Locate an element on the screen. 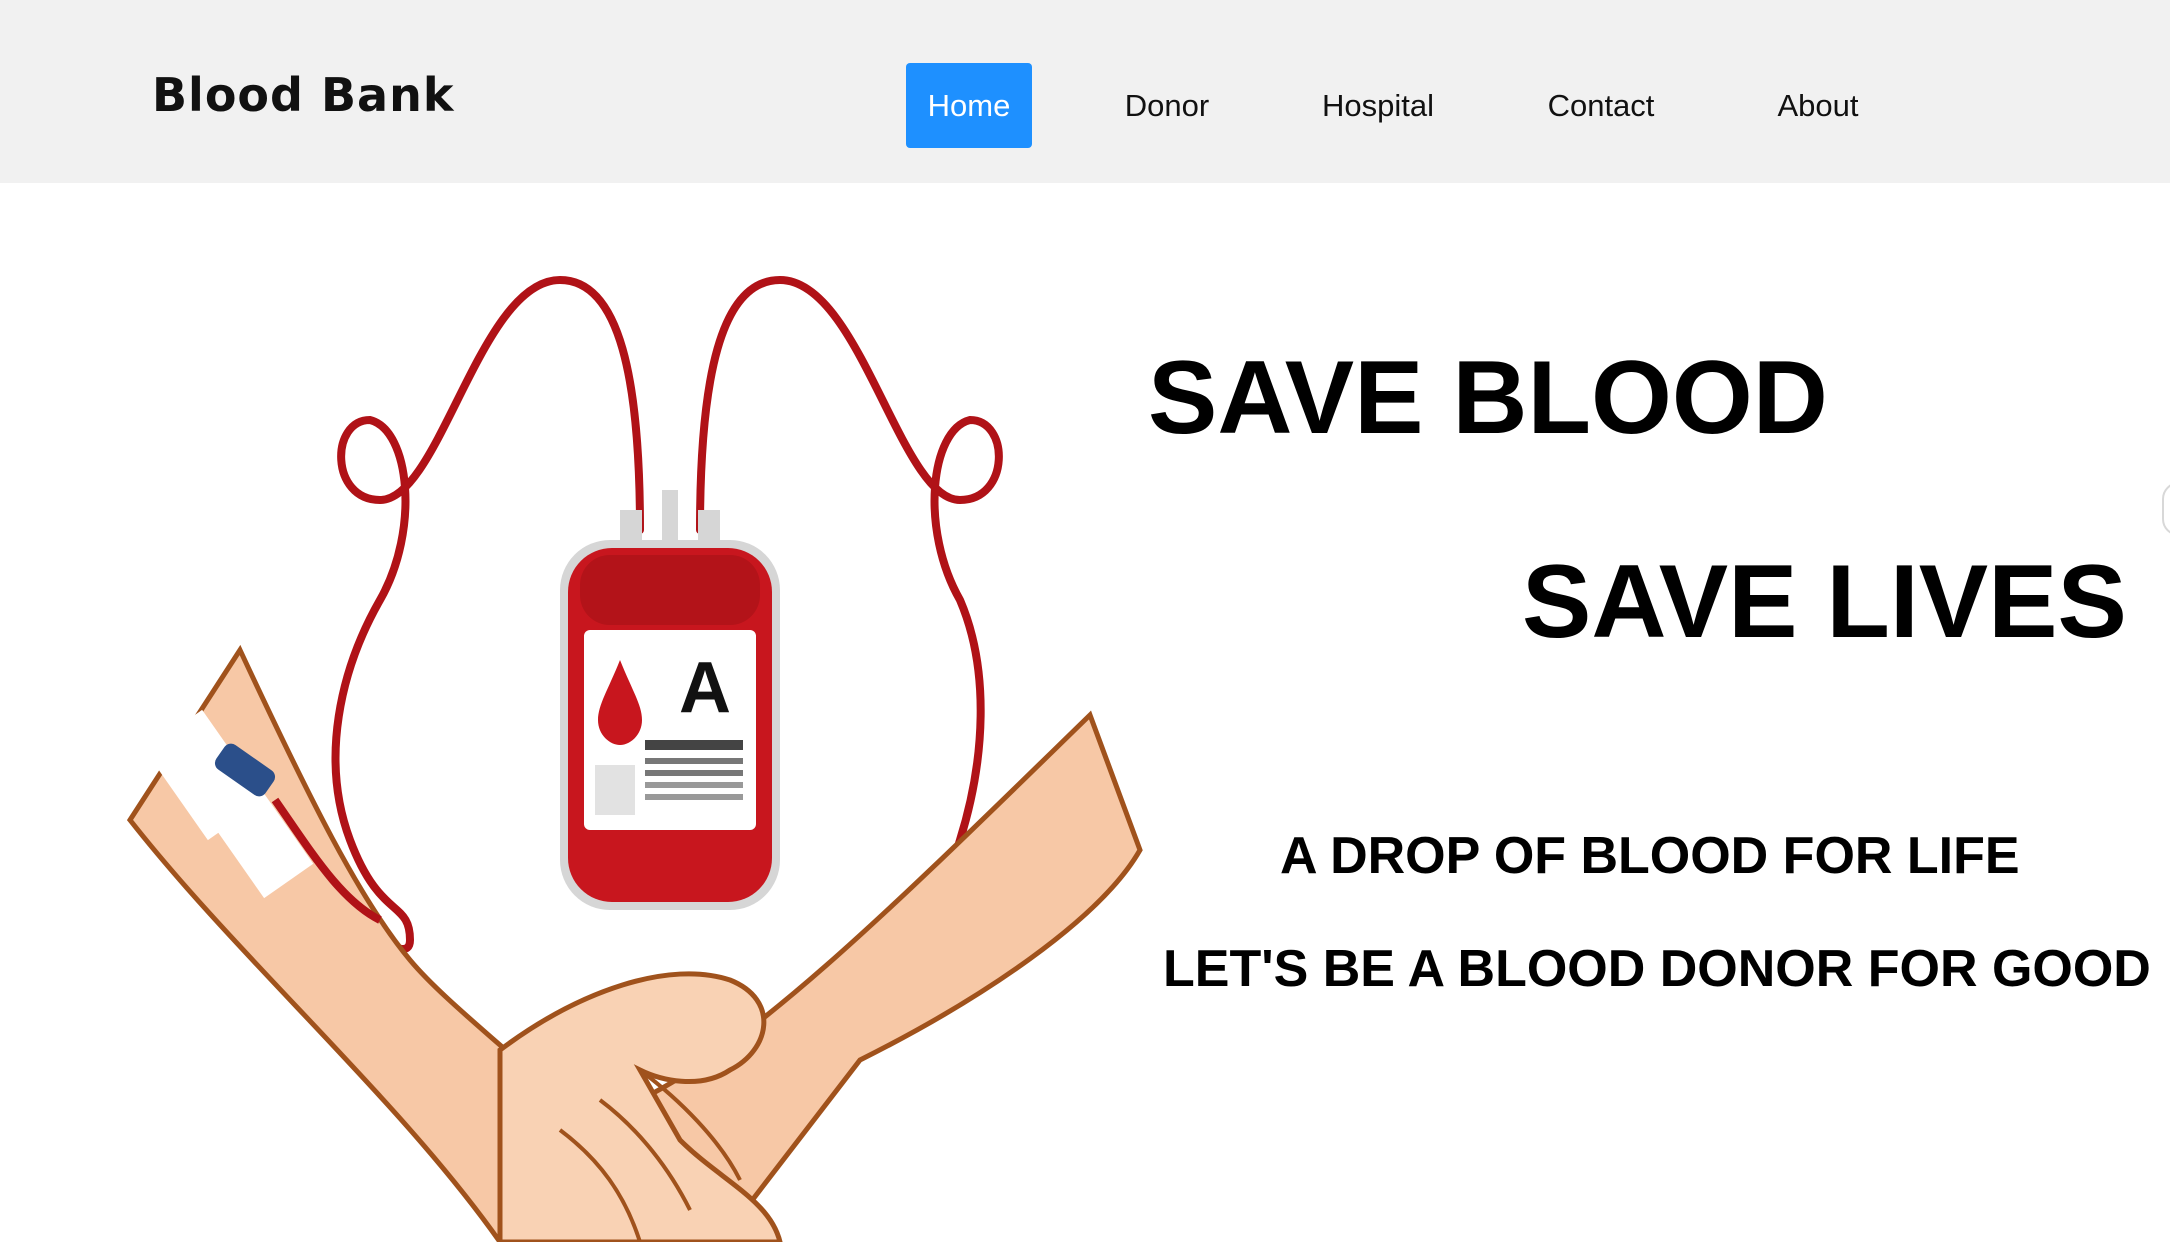 This screenshot has width=2170, height=1247. tagline-drop-of-blood: A DROP OF BLOOD FOR LIFE is located at coordinates (1650, 856).